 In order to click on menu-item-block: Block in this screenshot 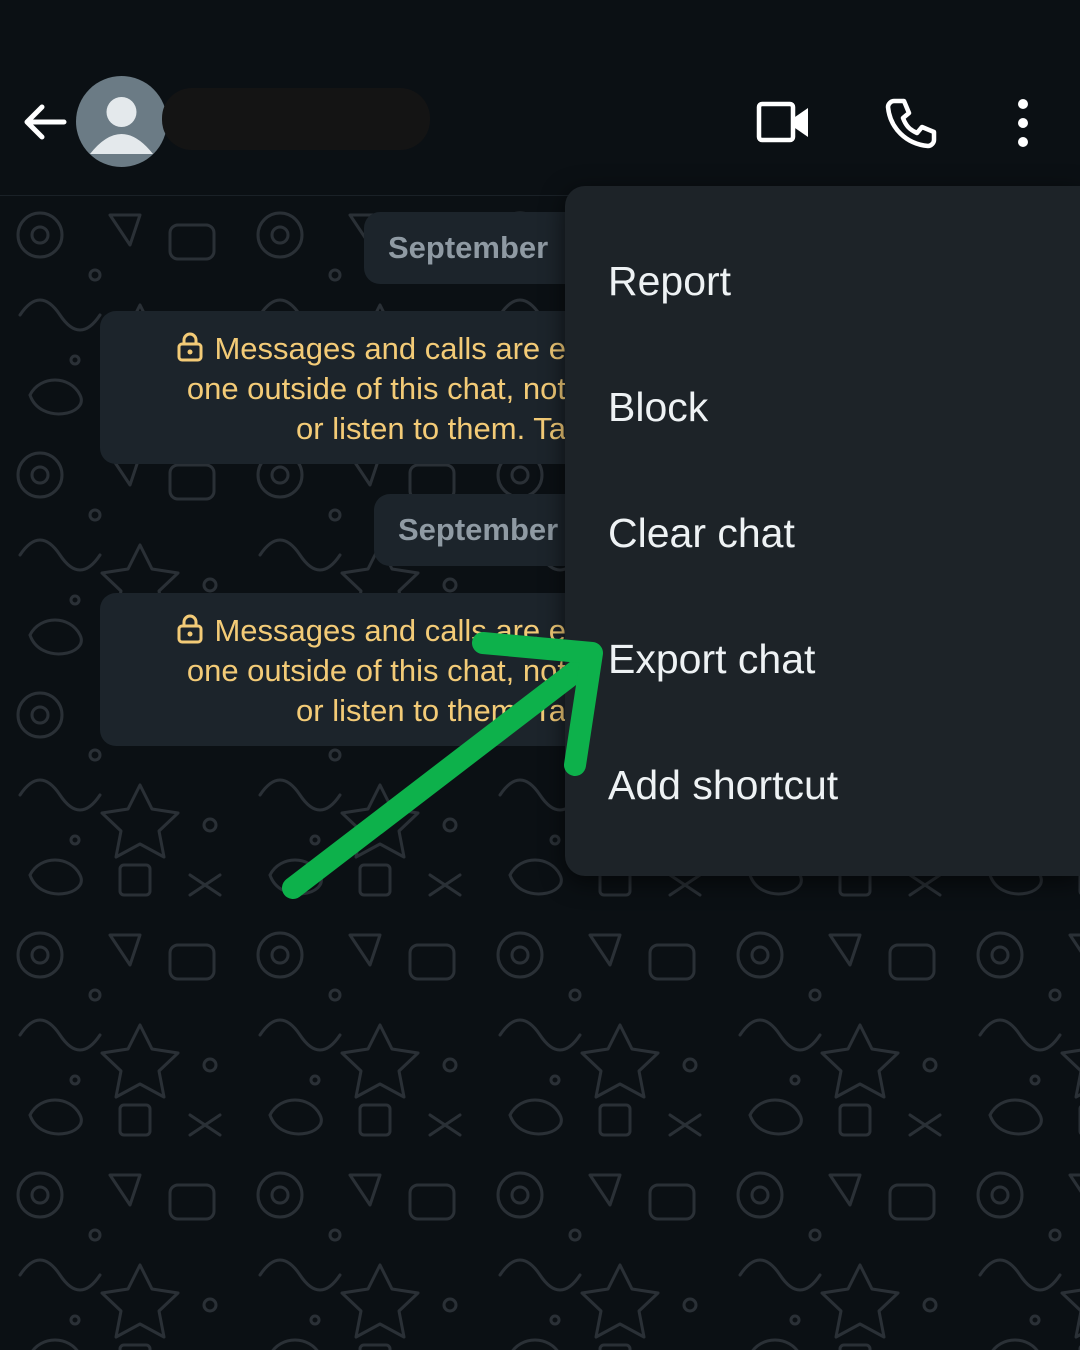, I will do `click(822, 407)`.